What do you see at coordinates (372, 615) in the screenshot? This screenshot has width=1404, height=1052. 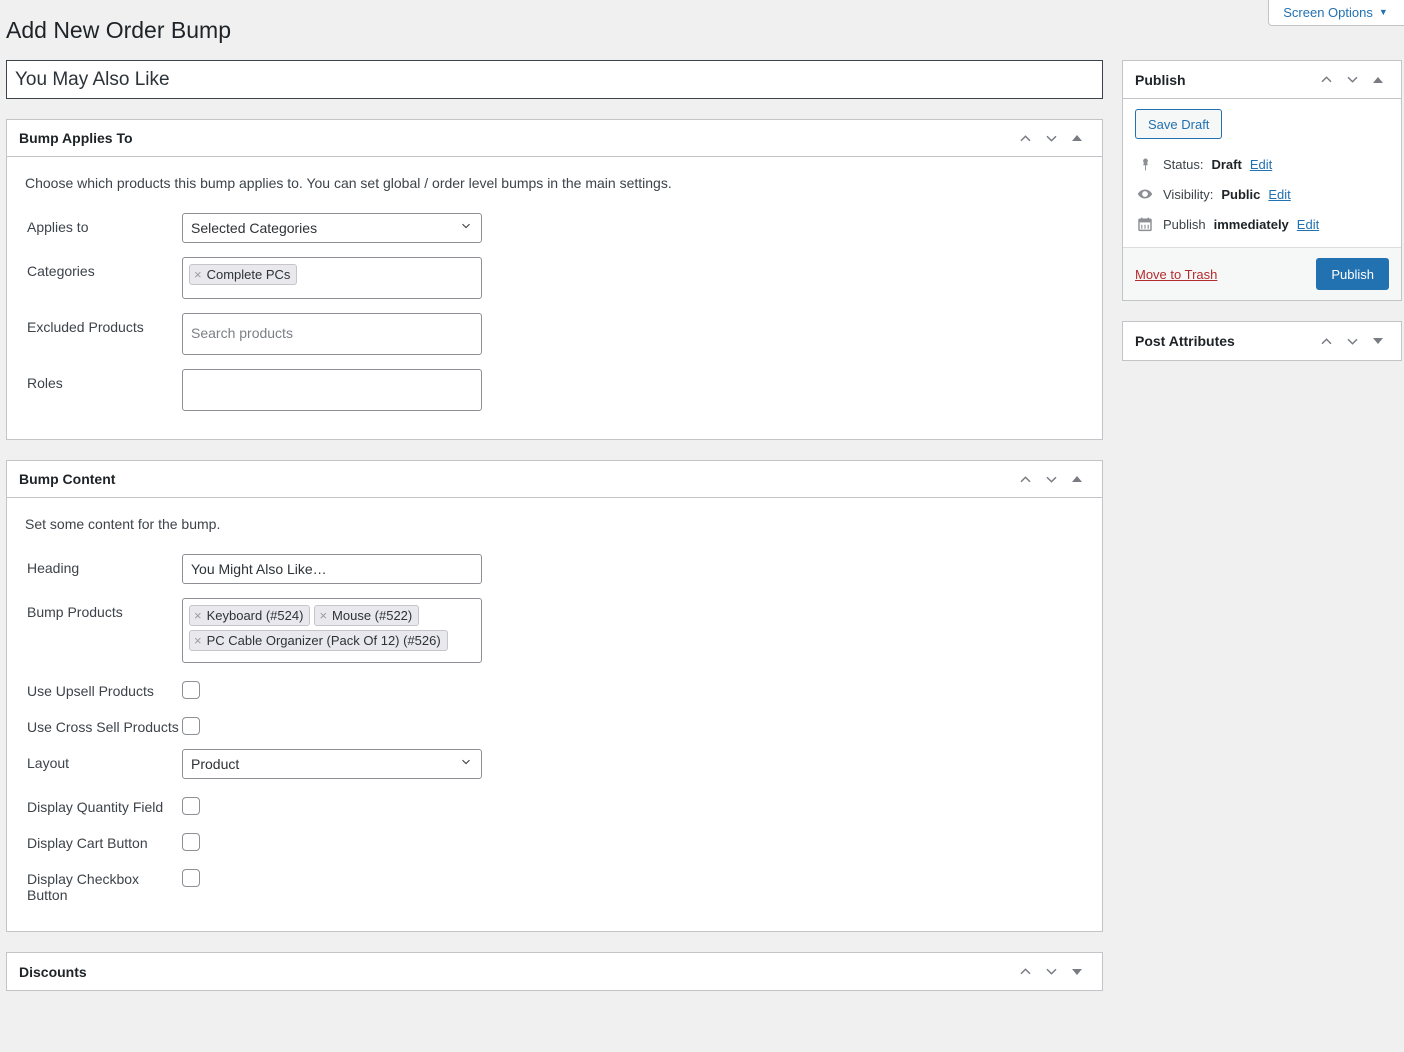 I see `token-label: Mouse (#522)` at bounding box center [372, 615].